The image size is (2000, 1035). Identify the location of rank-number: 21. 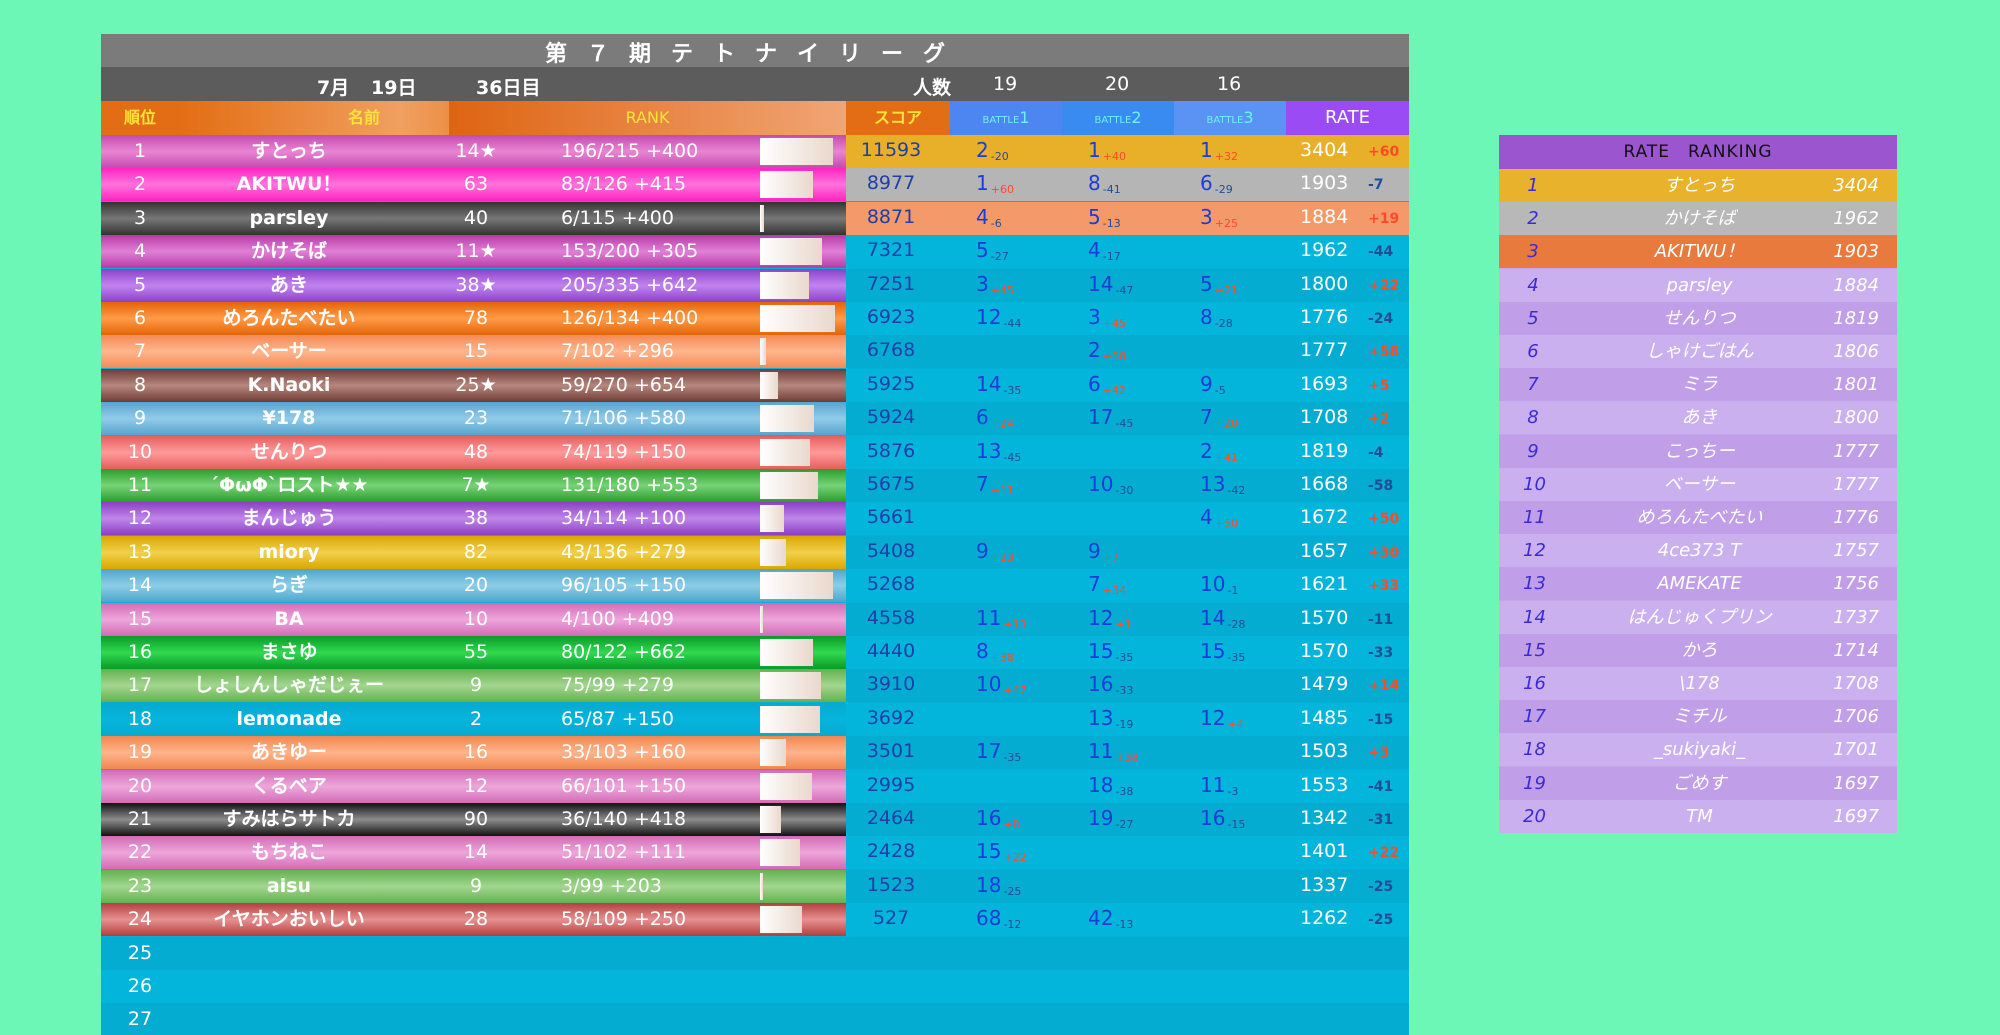
(140, 819).